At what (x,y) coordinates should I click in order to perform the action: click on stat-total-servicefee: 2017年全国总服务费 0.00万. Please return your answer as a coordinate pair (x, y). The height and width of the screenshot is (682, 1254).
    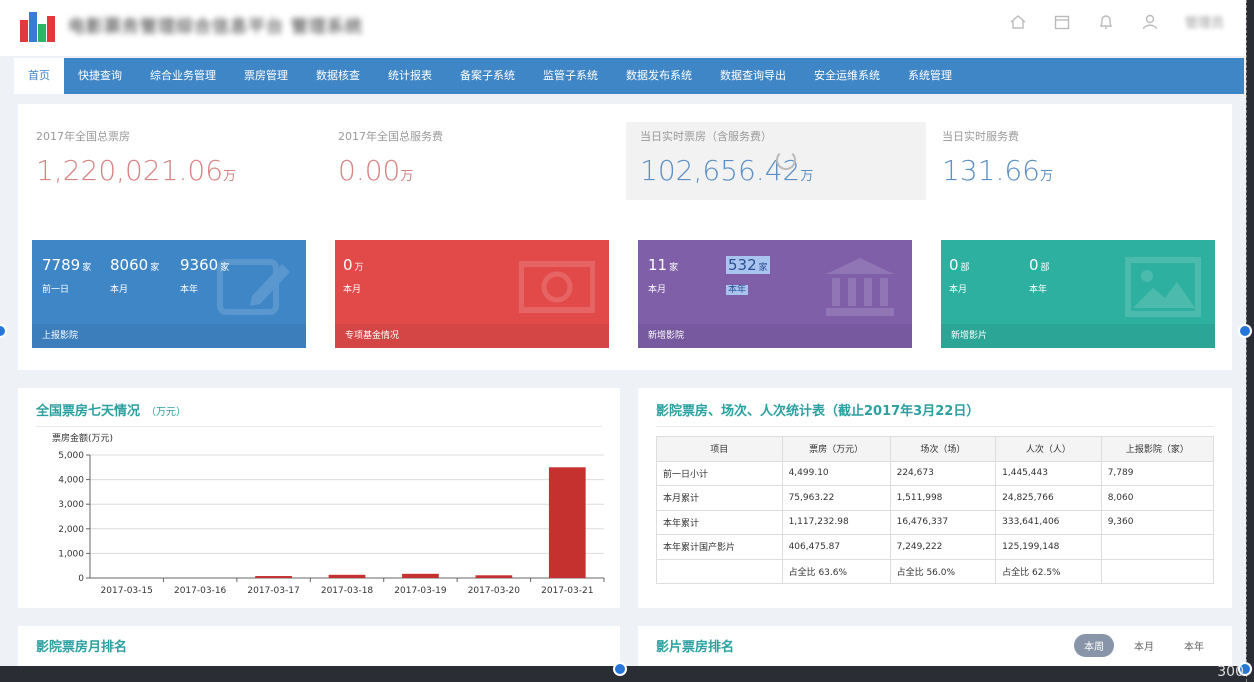
    Looking at the image, I should click on (474, 161).